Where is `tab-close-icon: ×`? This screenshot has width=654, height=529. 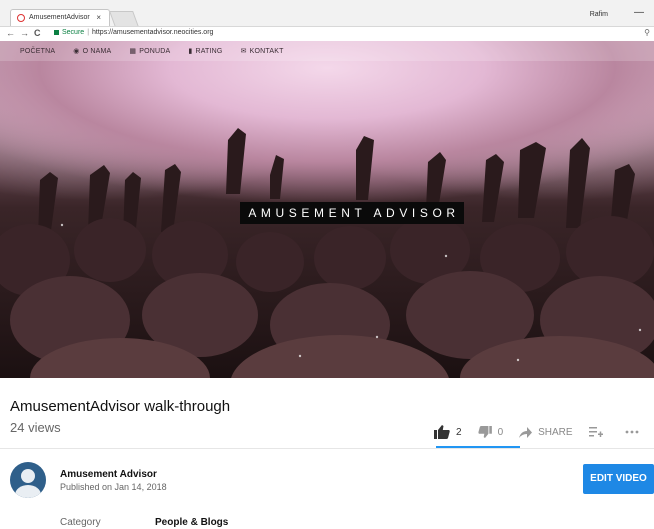
tab-close-icon: × is located at coordinates (98, 17).